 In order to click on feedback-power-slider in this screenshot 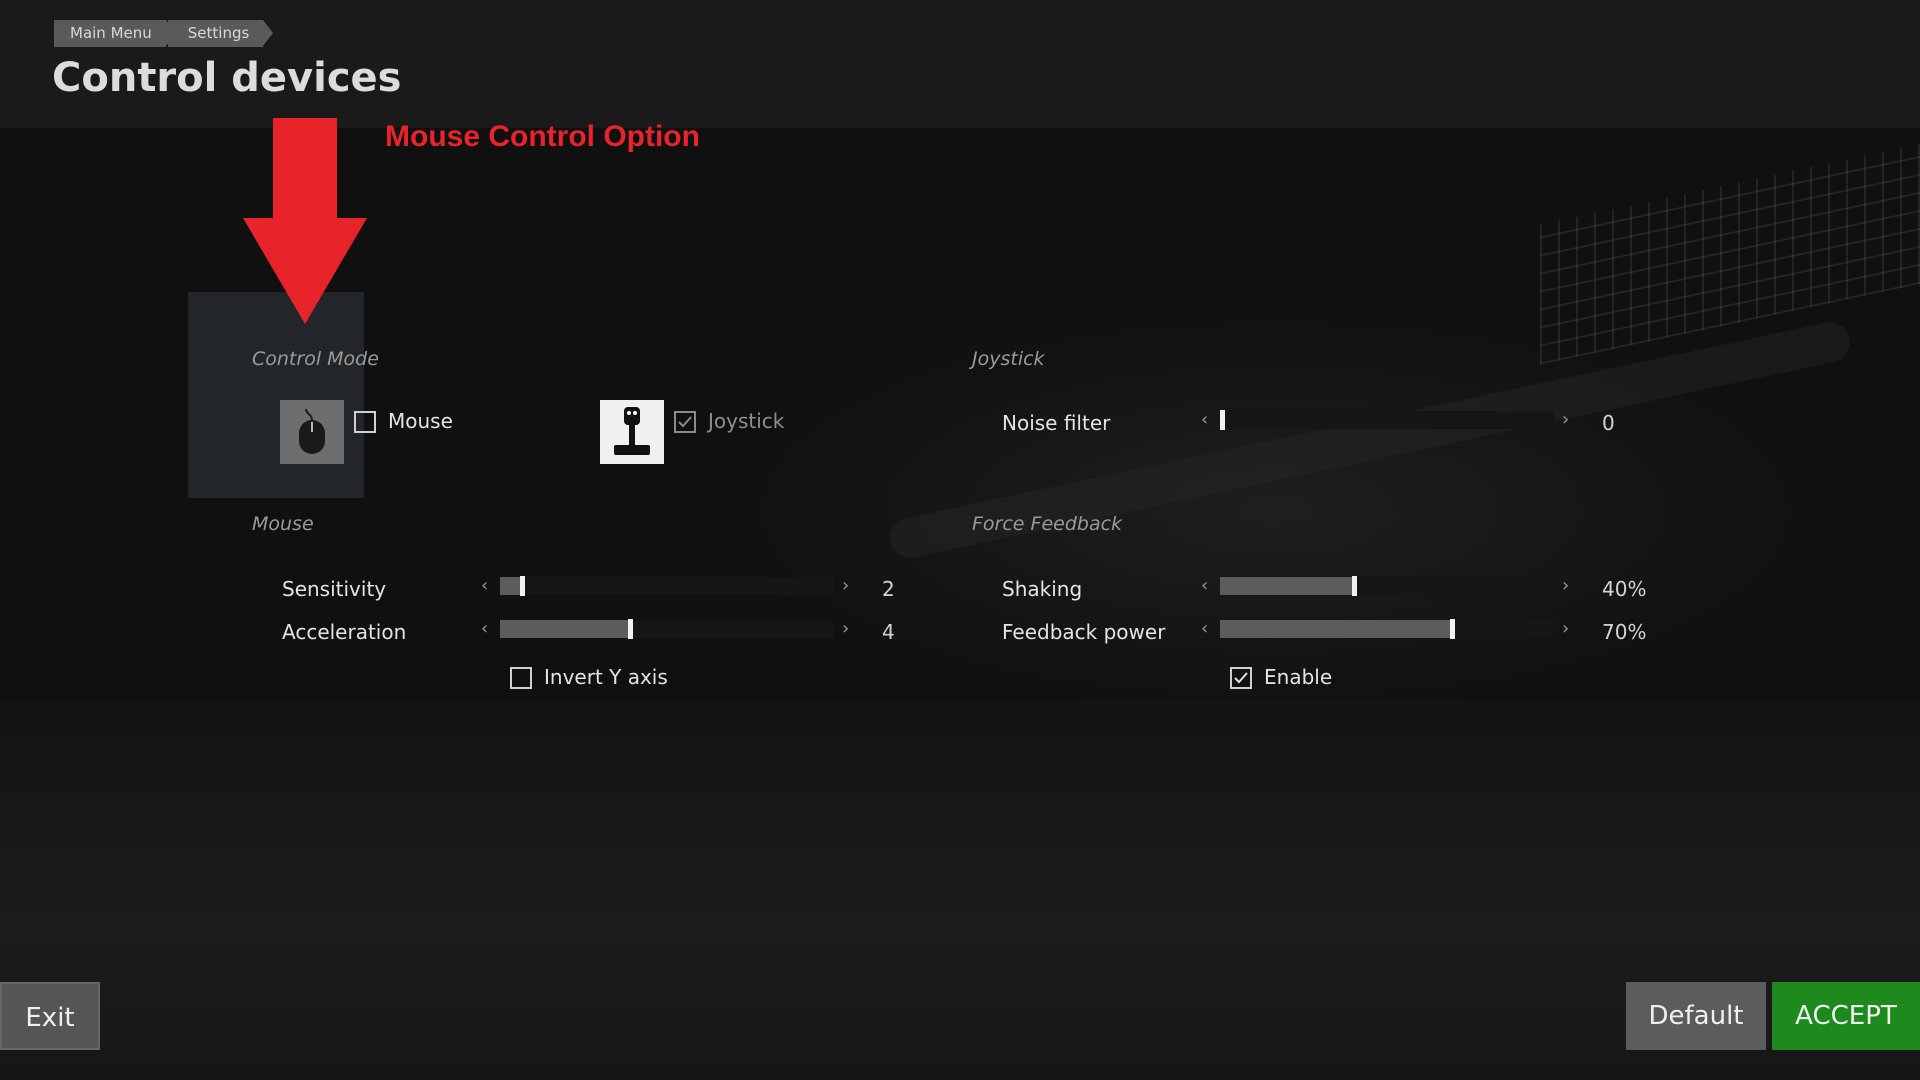, I will do `click(1387, 629)`.